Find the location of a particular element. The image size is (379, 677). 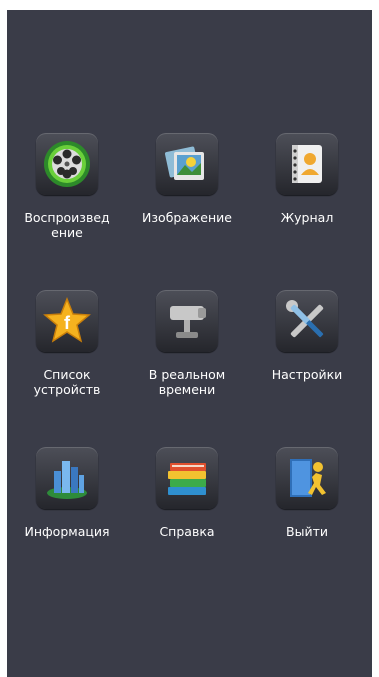

menu-item-label: В реальном времени is located at coordinates (187, 382).